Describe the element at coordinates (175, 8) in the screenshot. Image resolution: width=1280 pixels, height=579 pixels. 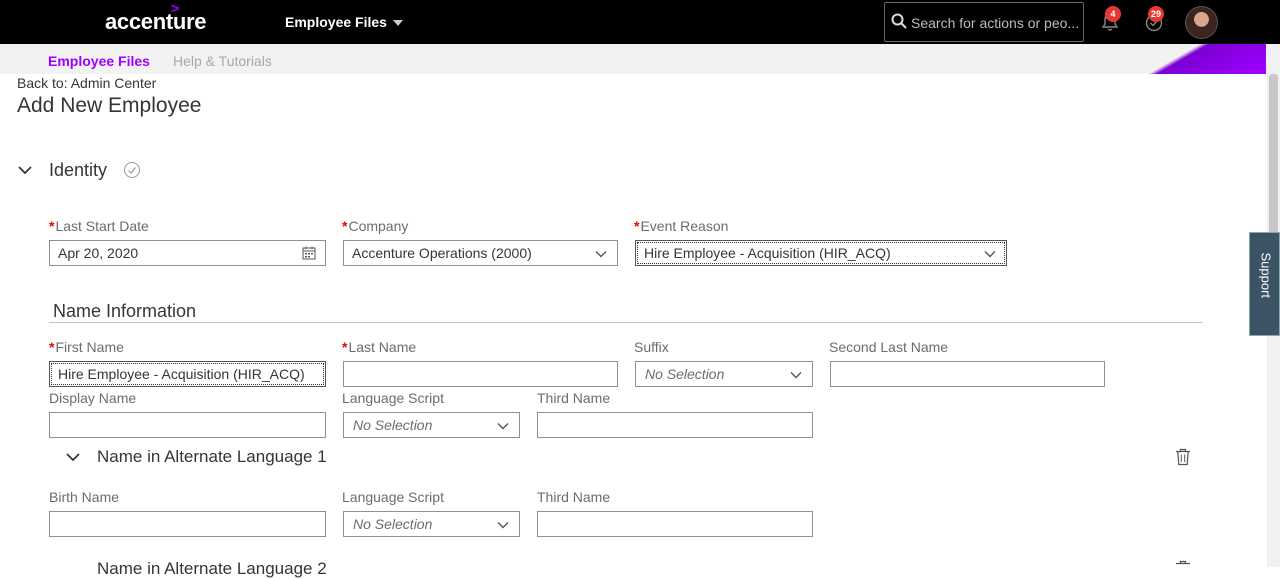
I see `logo-accent-mark: >` at that location.